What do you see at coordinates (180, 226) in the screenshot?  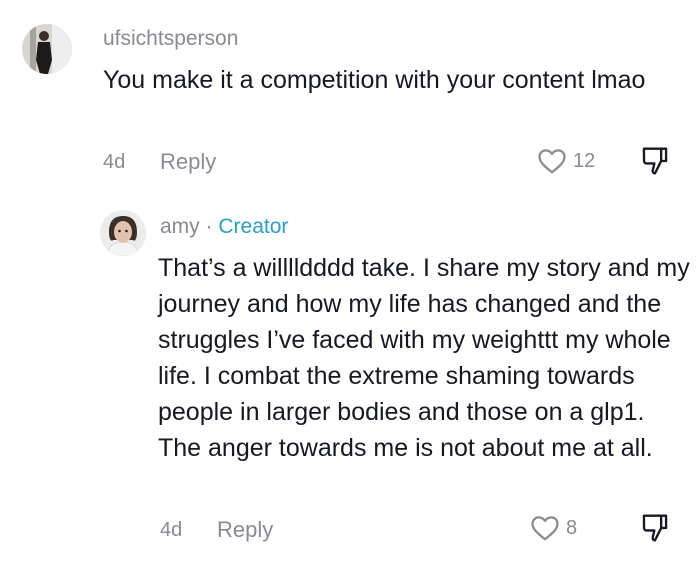 I see `reply-author-name: amy` at bounding box center [180, 226].